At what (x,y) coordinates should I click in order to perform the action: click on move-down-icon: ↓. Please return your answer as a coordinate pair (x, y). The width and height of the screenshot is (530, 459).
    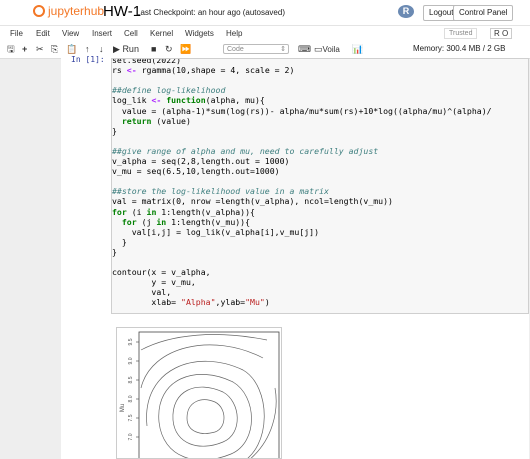
    Looking at the image, I should click on (101, 49).